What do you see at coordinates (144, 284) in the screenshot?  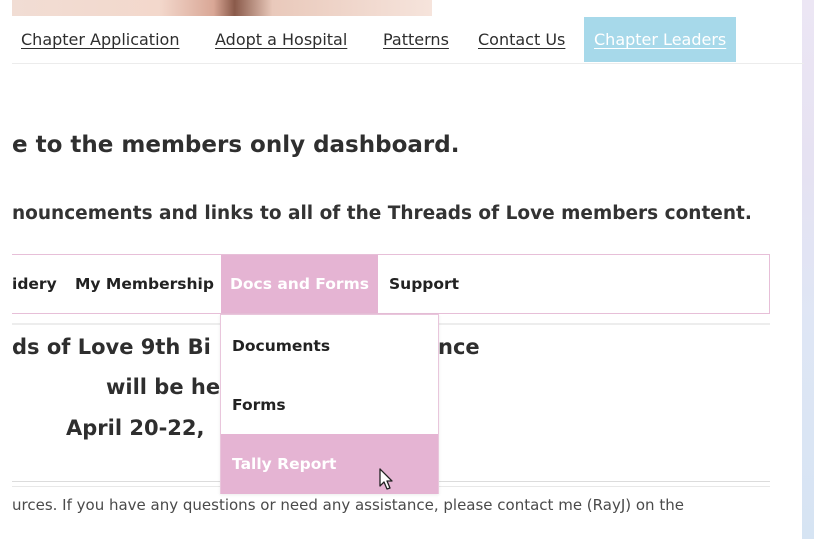 I see `subnav-item-my-membership: My Membership` at bounding box center [144, 284].